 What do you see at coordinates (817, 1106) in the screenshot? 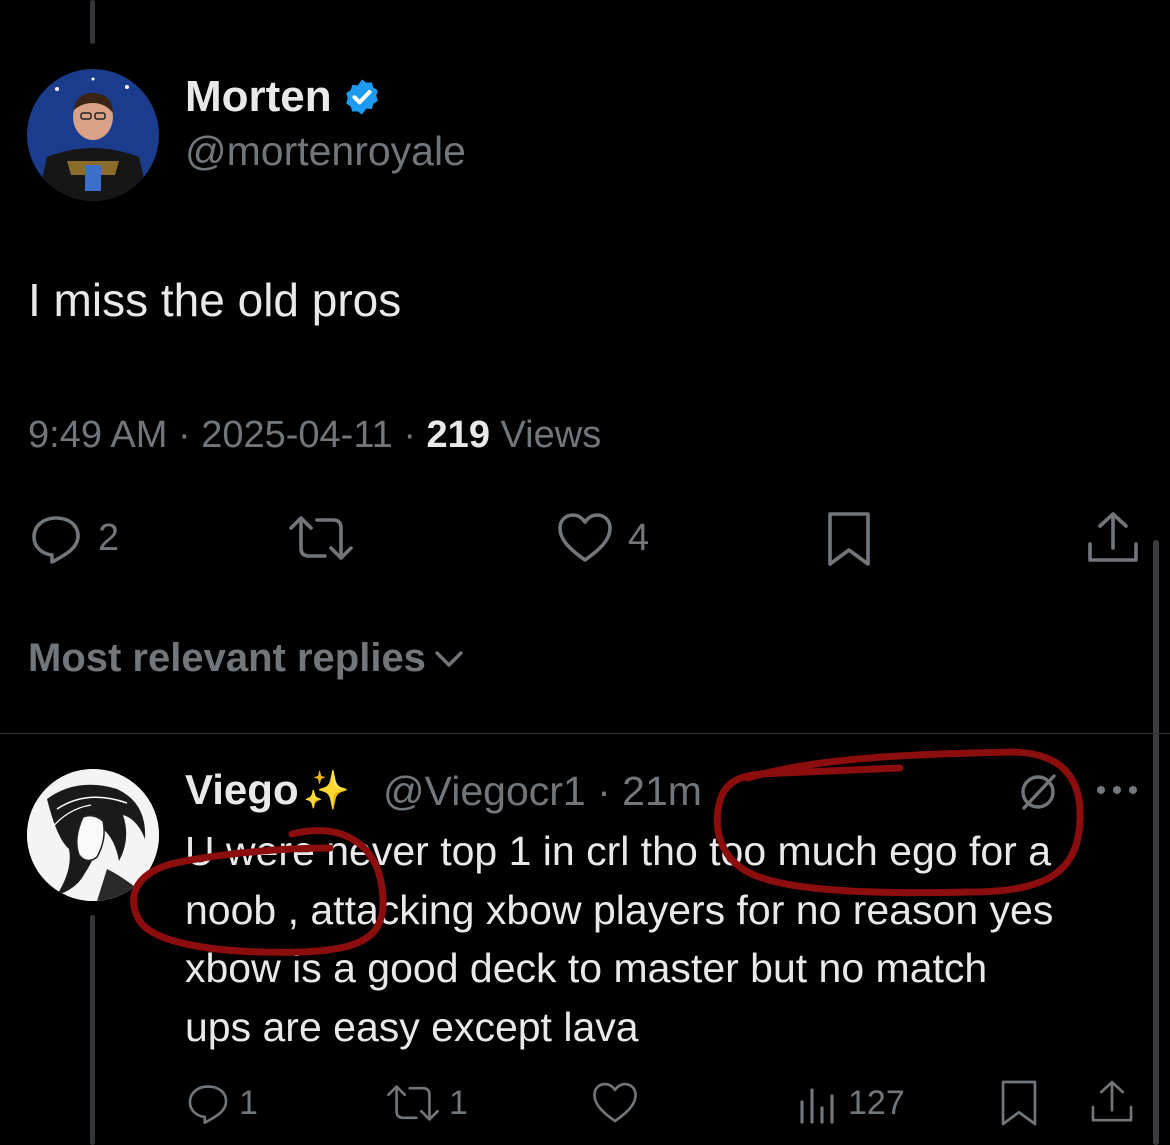
I see `views-icon` at bounding box center [817, 1106].